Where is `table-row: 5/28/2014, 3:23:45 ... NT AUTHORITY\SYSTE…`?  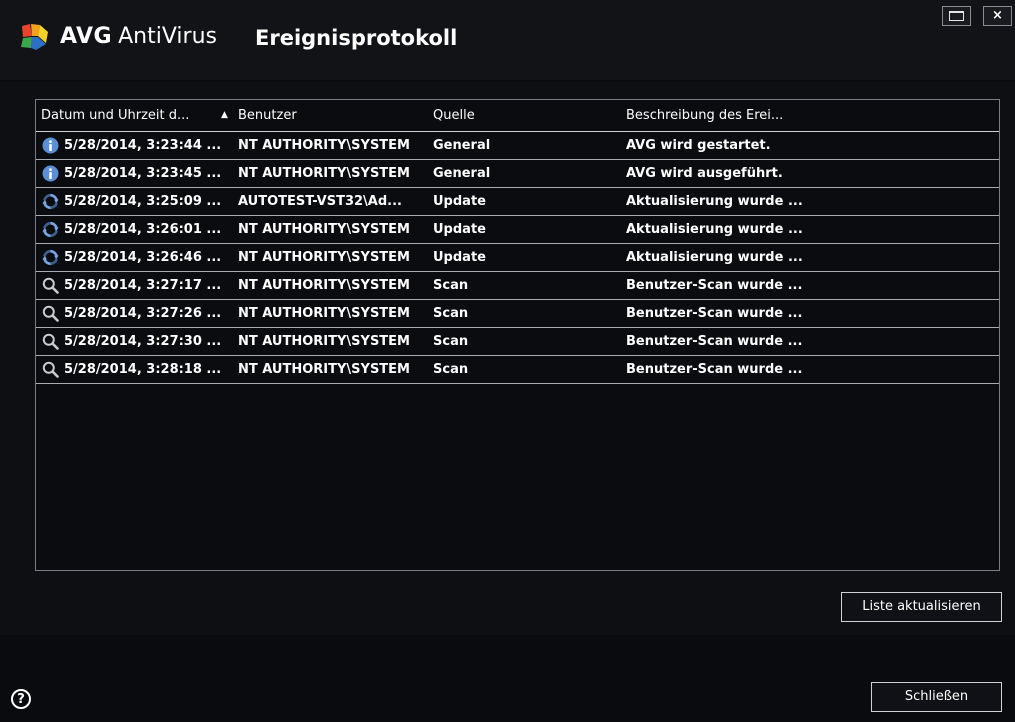 table-row: 5/28/2014, 3:23:45 ... NT AUTHORITY\SYSTE… is located at coordinates (517, 174).